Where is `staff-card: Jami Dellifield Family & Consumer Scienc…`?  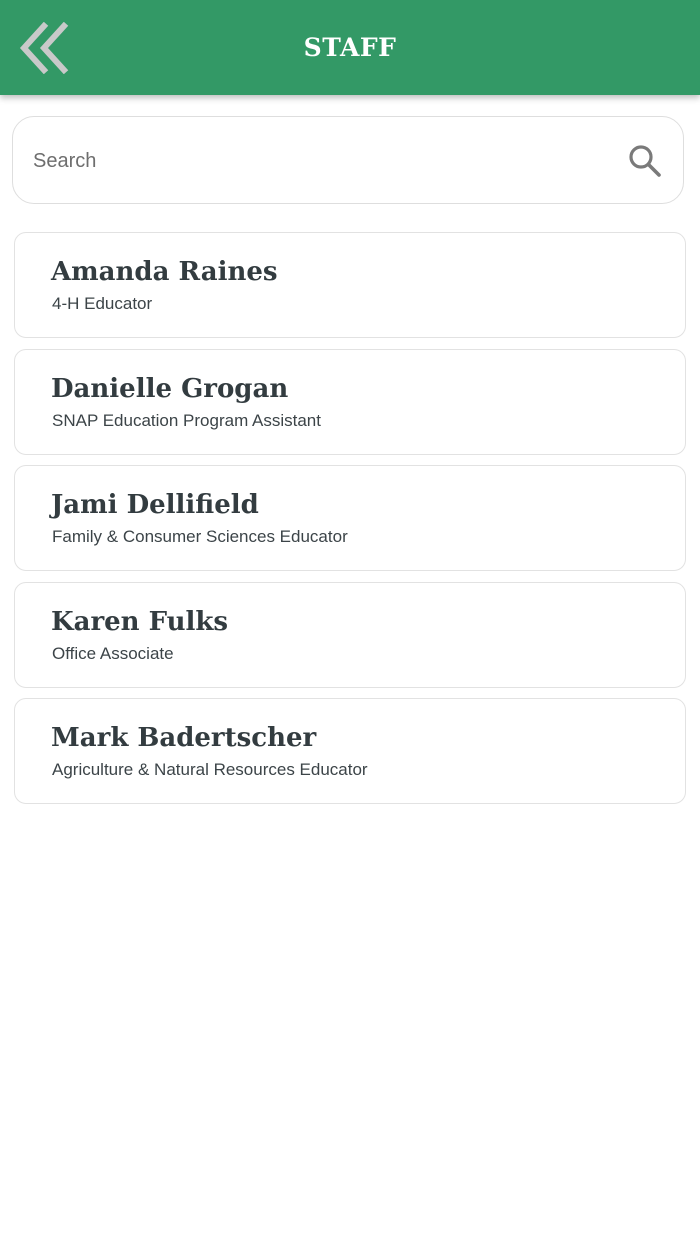
staff-card: Jami Dellifield Family & Consumer Scienc… is located at coordinates (350, 518).